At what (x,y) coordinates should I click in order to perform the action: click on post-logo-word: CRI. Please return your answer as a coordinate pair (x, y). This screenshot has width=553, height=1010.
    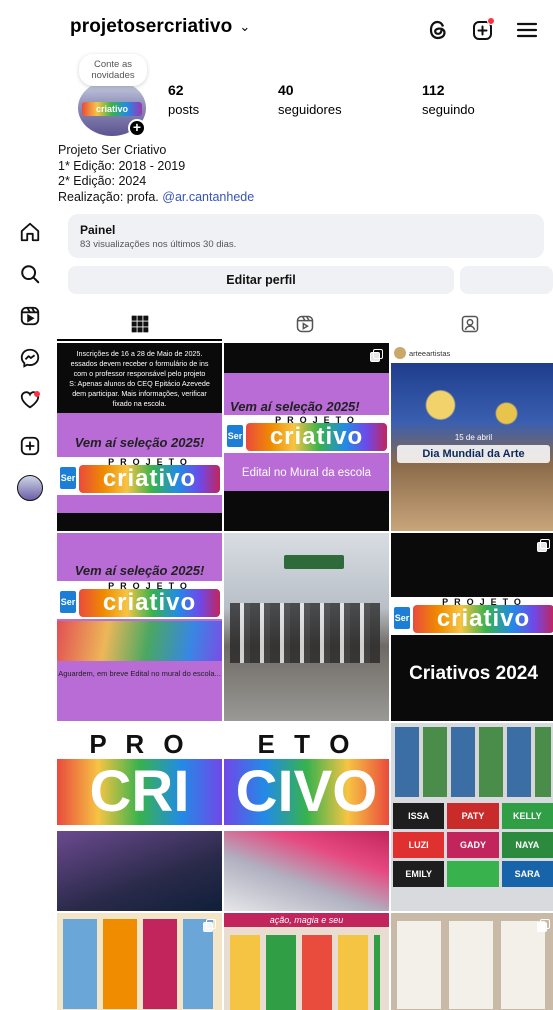
    Looking at the image, I should click on (139, 792).